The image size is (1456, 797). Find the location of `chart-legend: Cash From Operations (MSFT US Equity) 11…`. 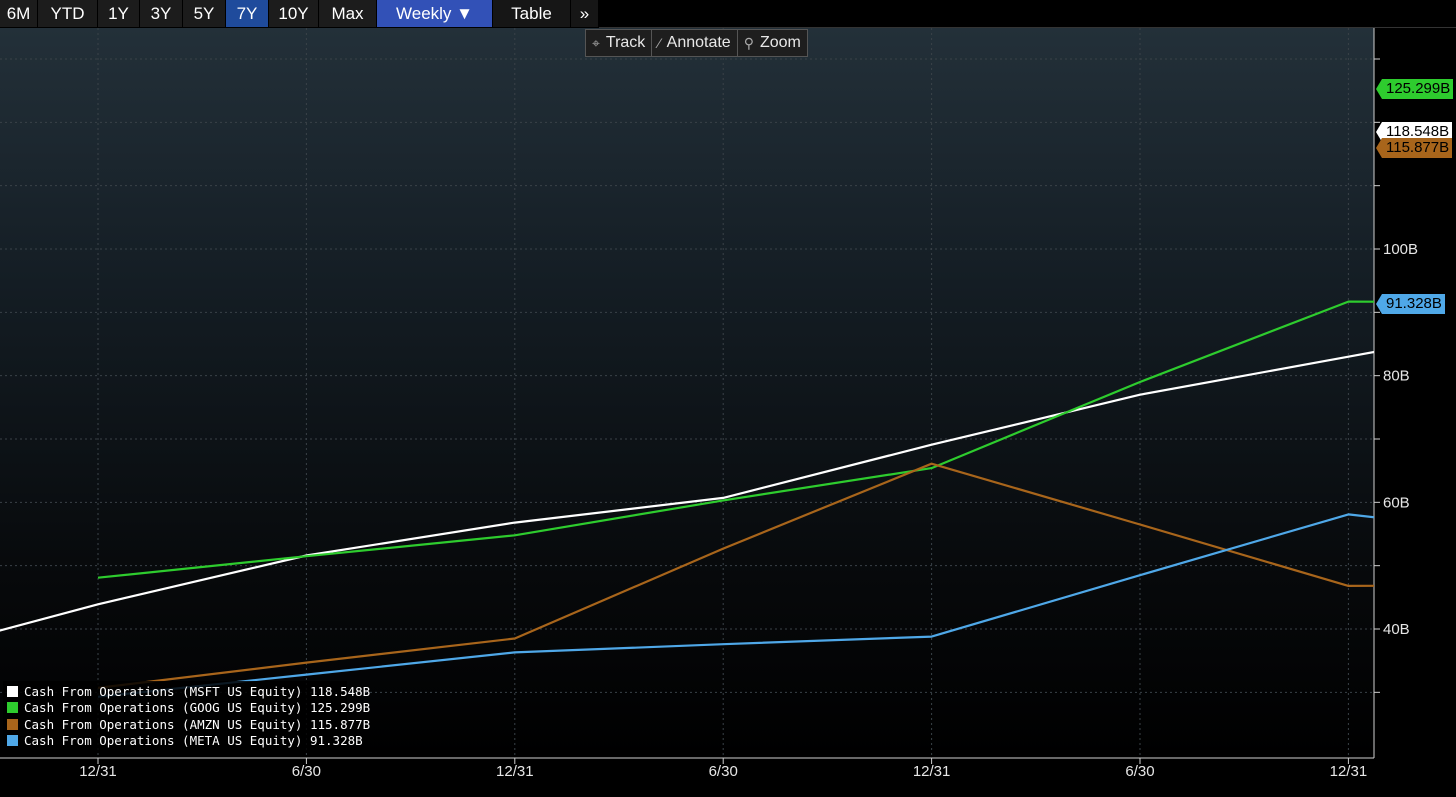

chart-legend: Cash From Operations (MSFT US Equity) 11… is located at coordinates (186, 717).